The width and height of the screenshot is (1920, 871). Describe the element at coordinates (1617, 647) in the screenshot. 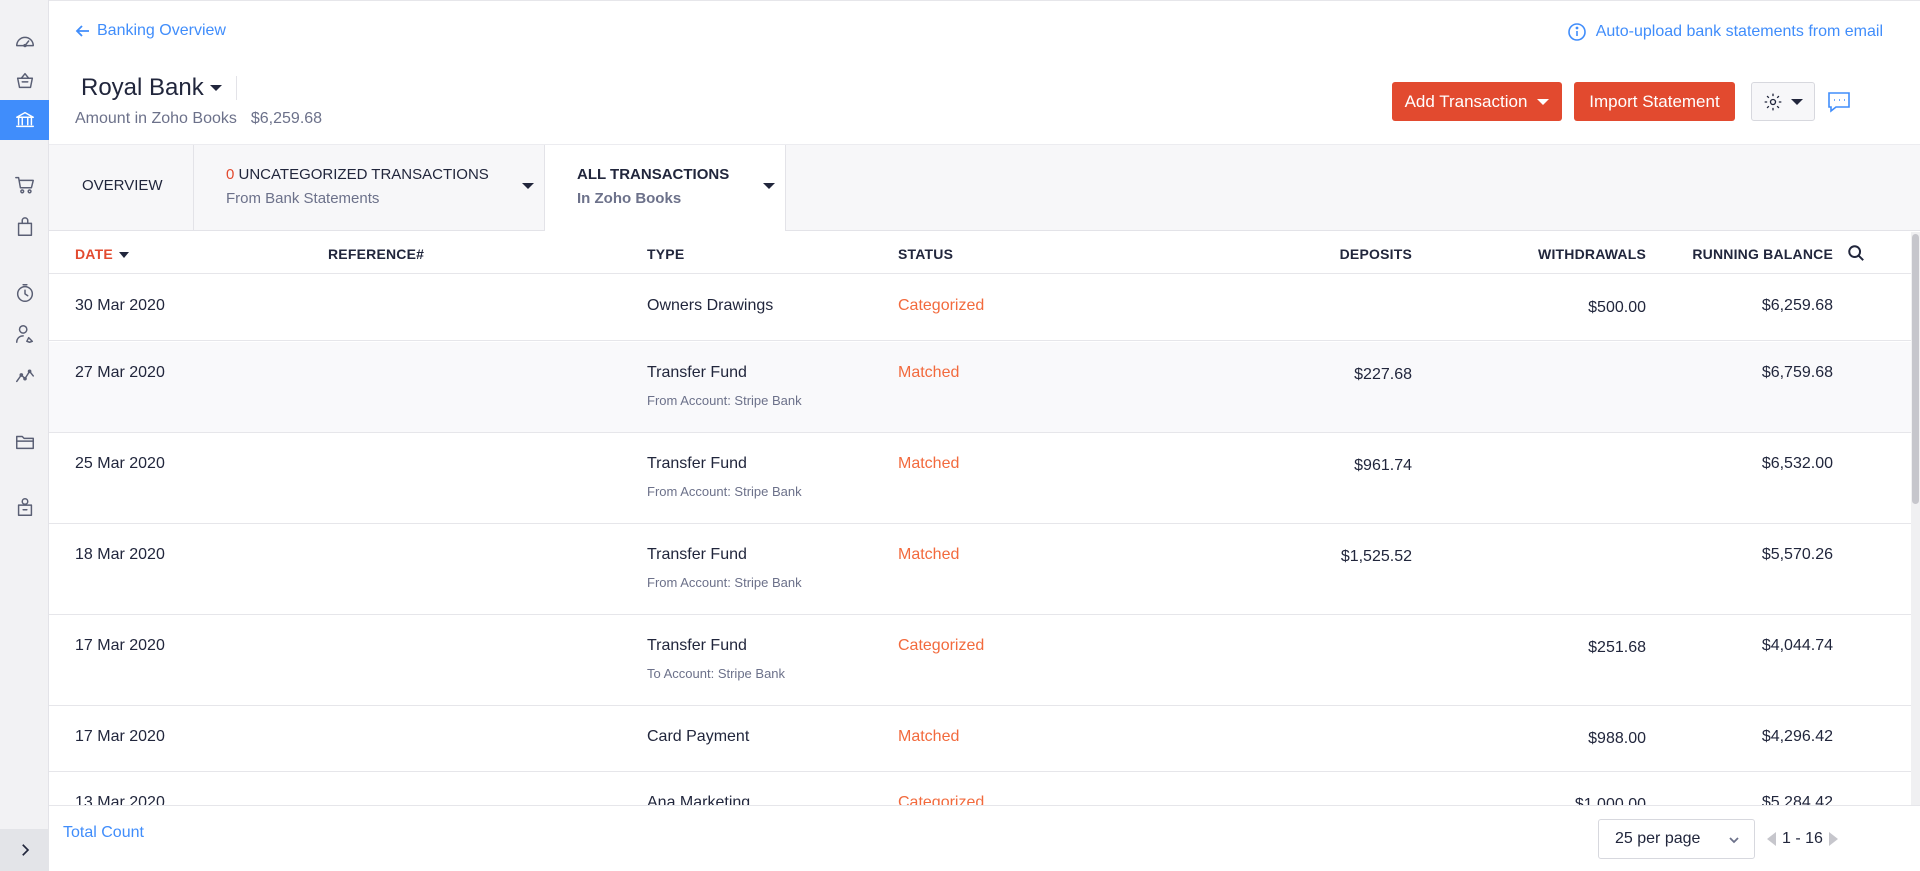

I see `row-withdrawal: $251.68` at that location.